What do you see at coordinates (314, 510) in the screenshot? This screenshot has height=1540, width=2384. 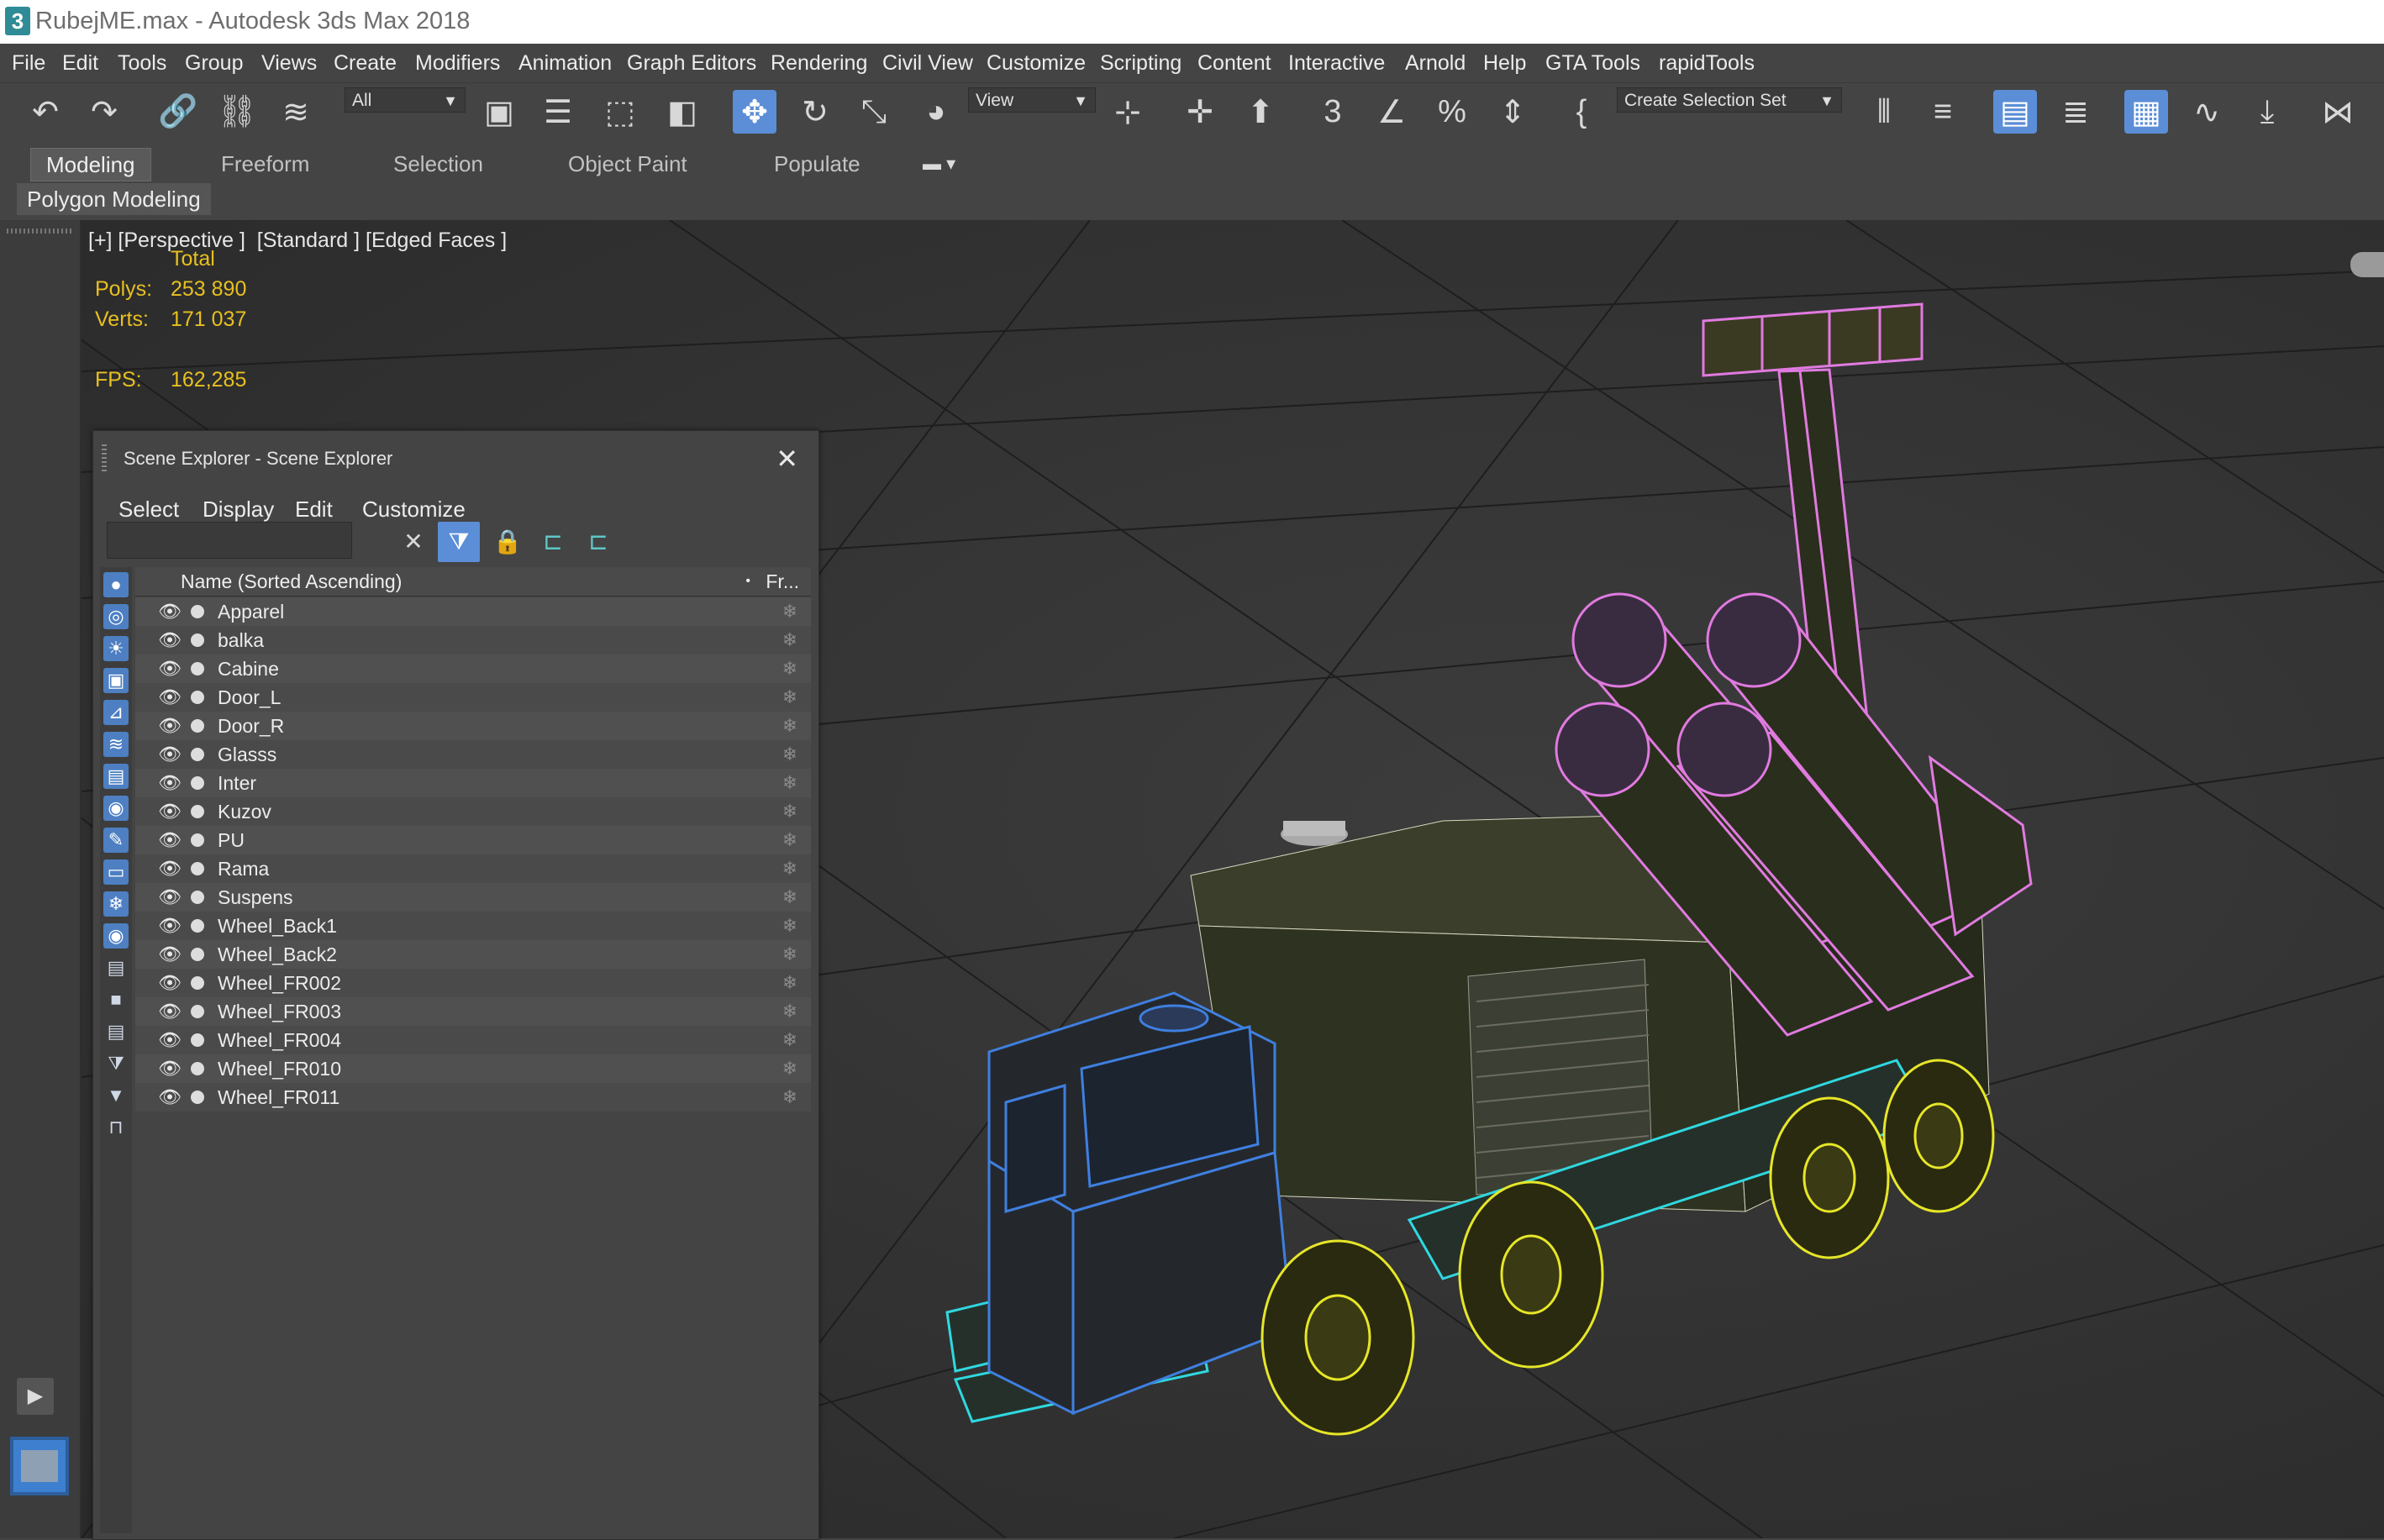 I see `se-menu-edit: Edit` at bounding box center [314, 510].